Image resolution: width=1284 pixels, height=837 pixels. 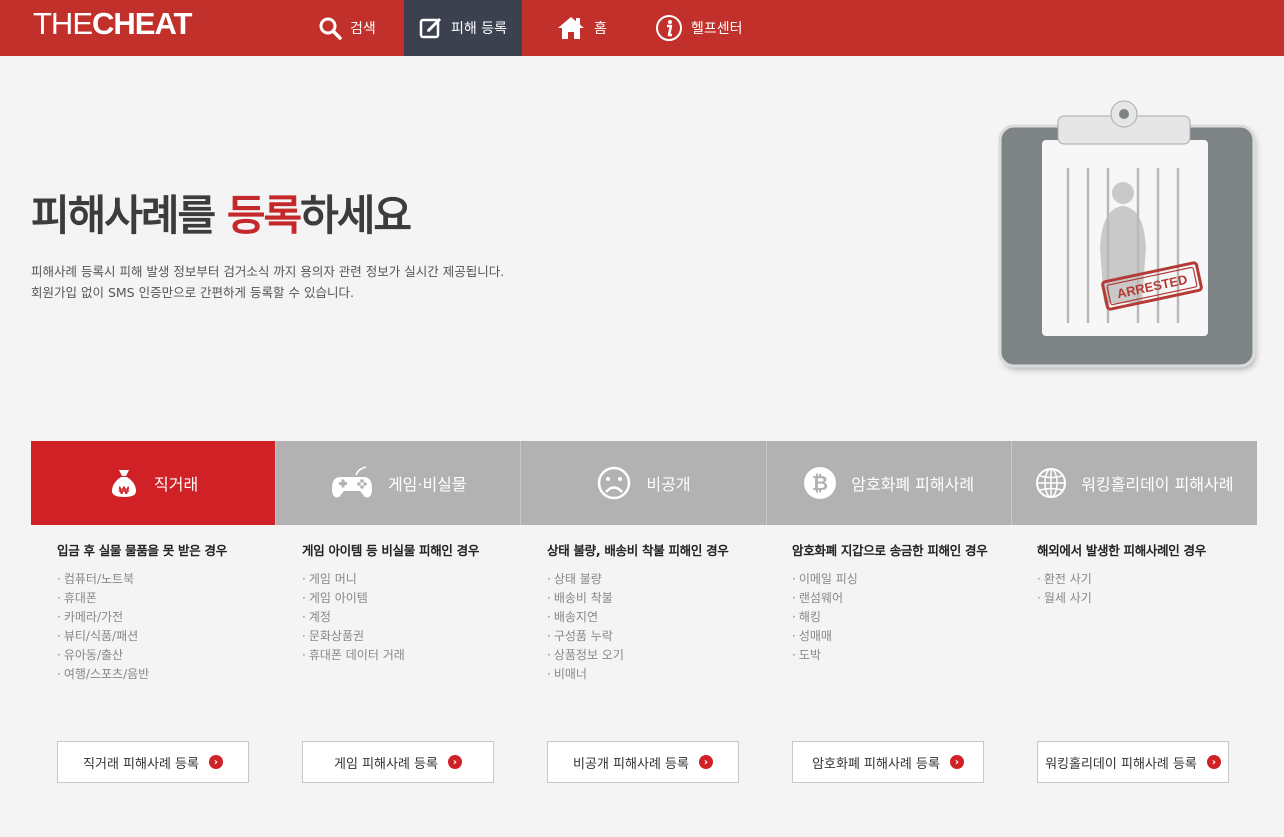 What do you see at coordinates (654, 617) in the screenshot?
I see `list-item: 배송지연` at bounding box center [654, 617].